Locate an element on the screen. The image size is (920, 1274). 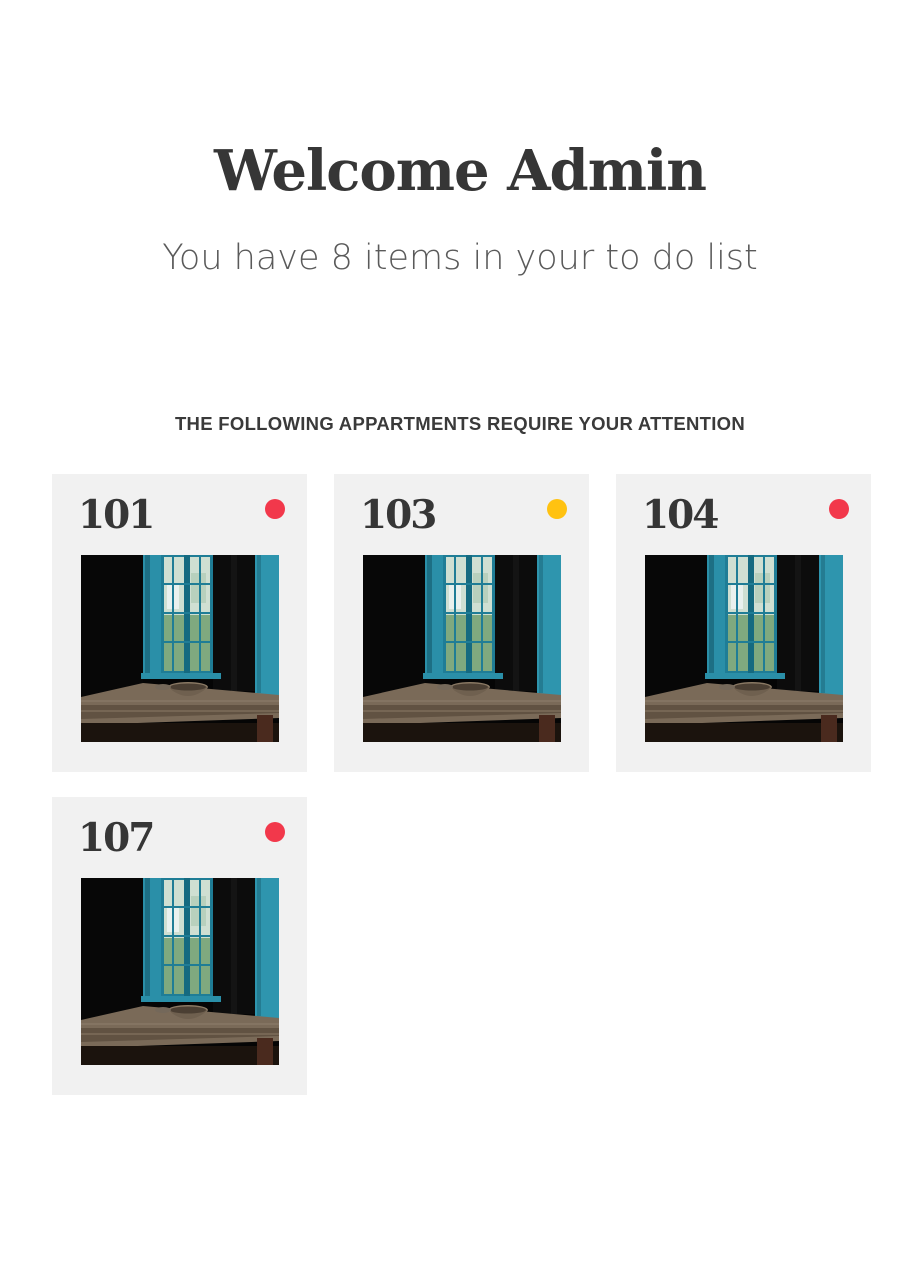
apartment-card: 103 is located at coordinates (461, 623).